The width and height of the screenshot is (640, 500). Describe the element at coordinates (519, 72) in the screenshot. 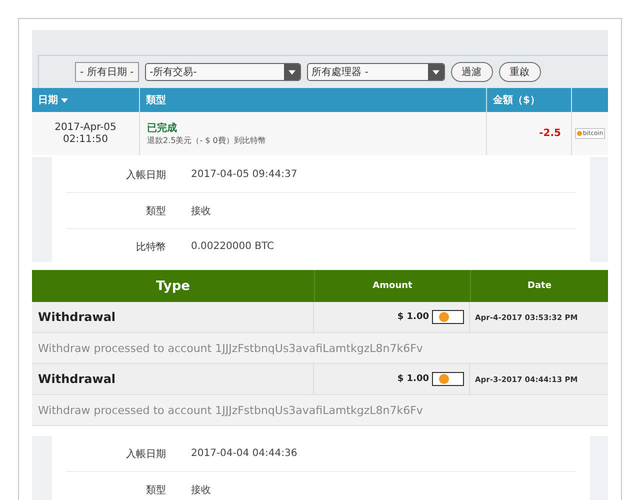

I see `filter-button: 重啟` at that location.